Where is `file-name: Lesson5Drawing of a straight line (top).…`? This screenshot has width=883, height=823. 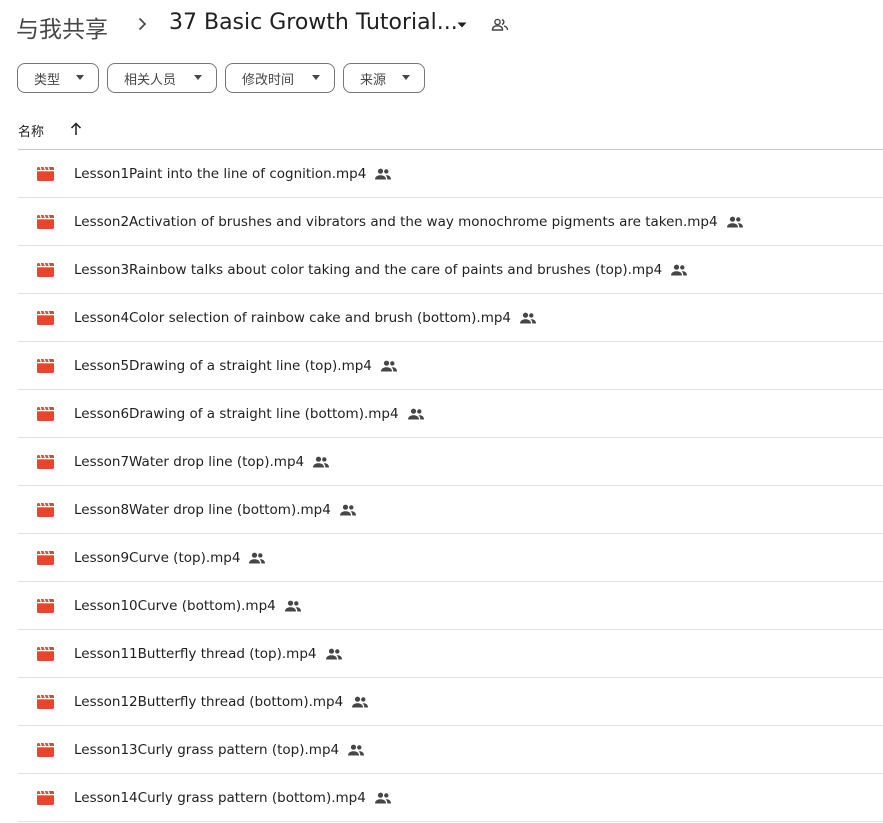
file-name: Lesson5Drawing of a straight line (top).… is located at coordinates (223, 365).